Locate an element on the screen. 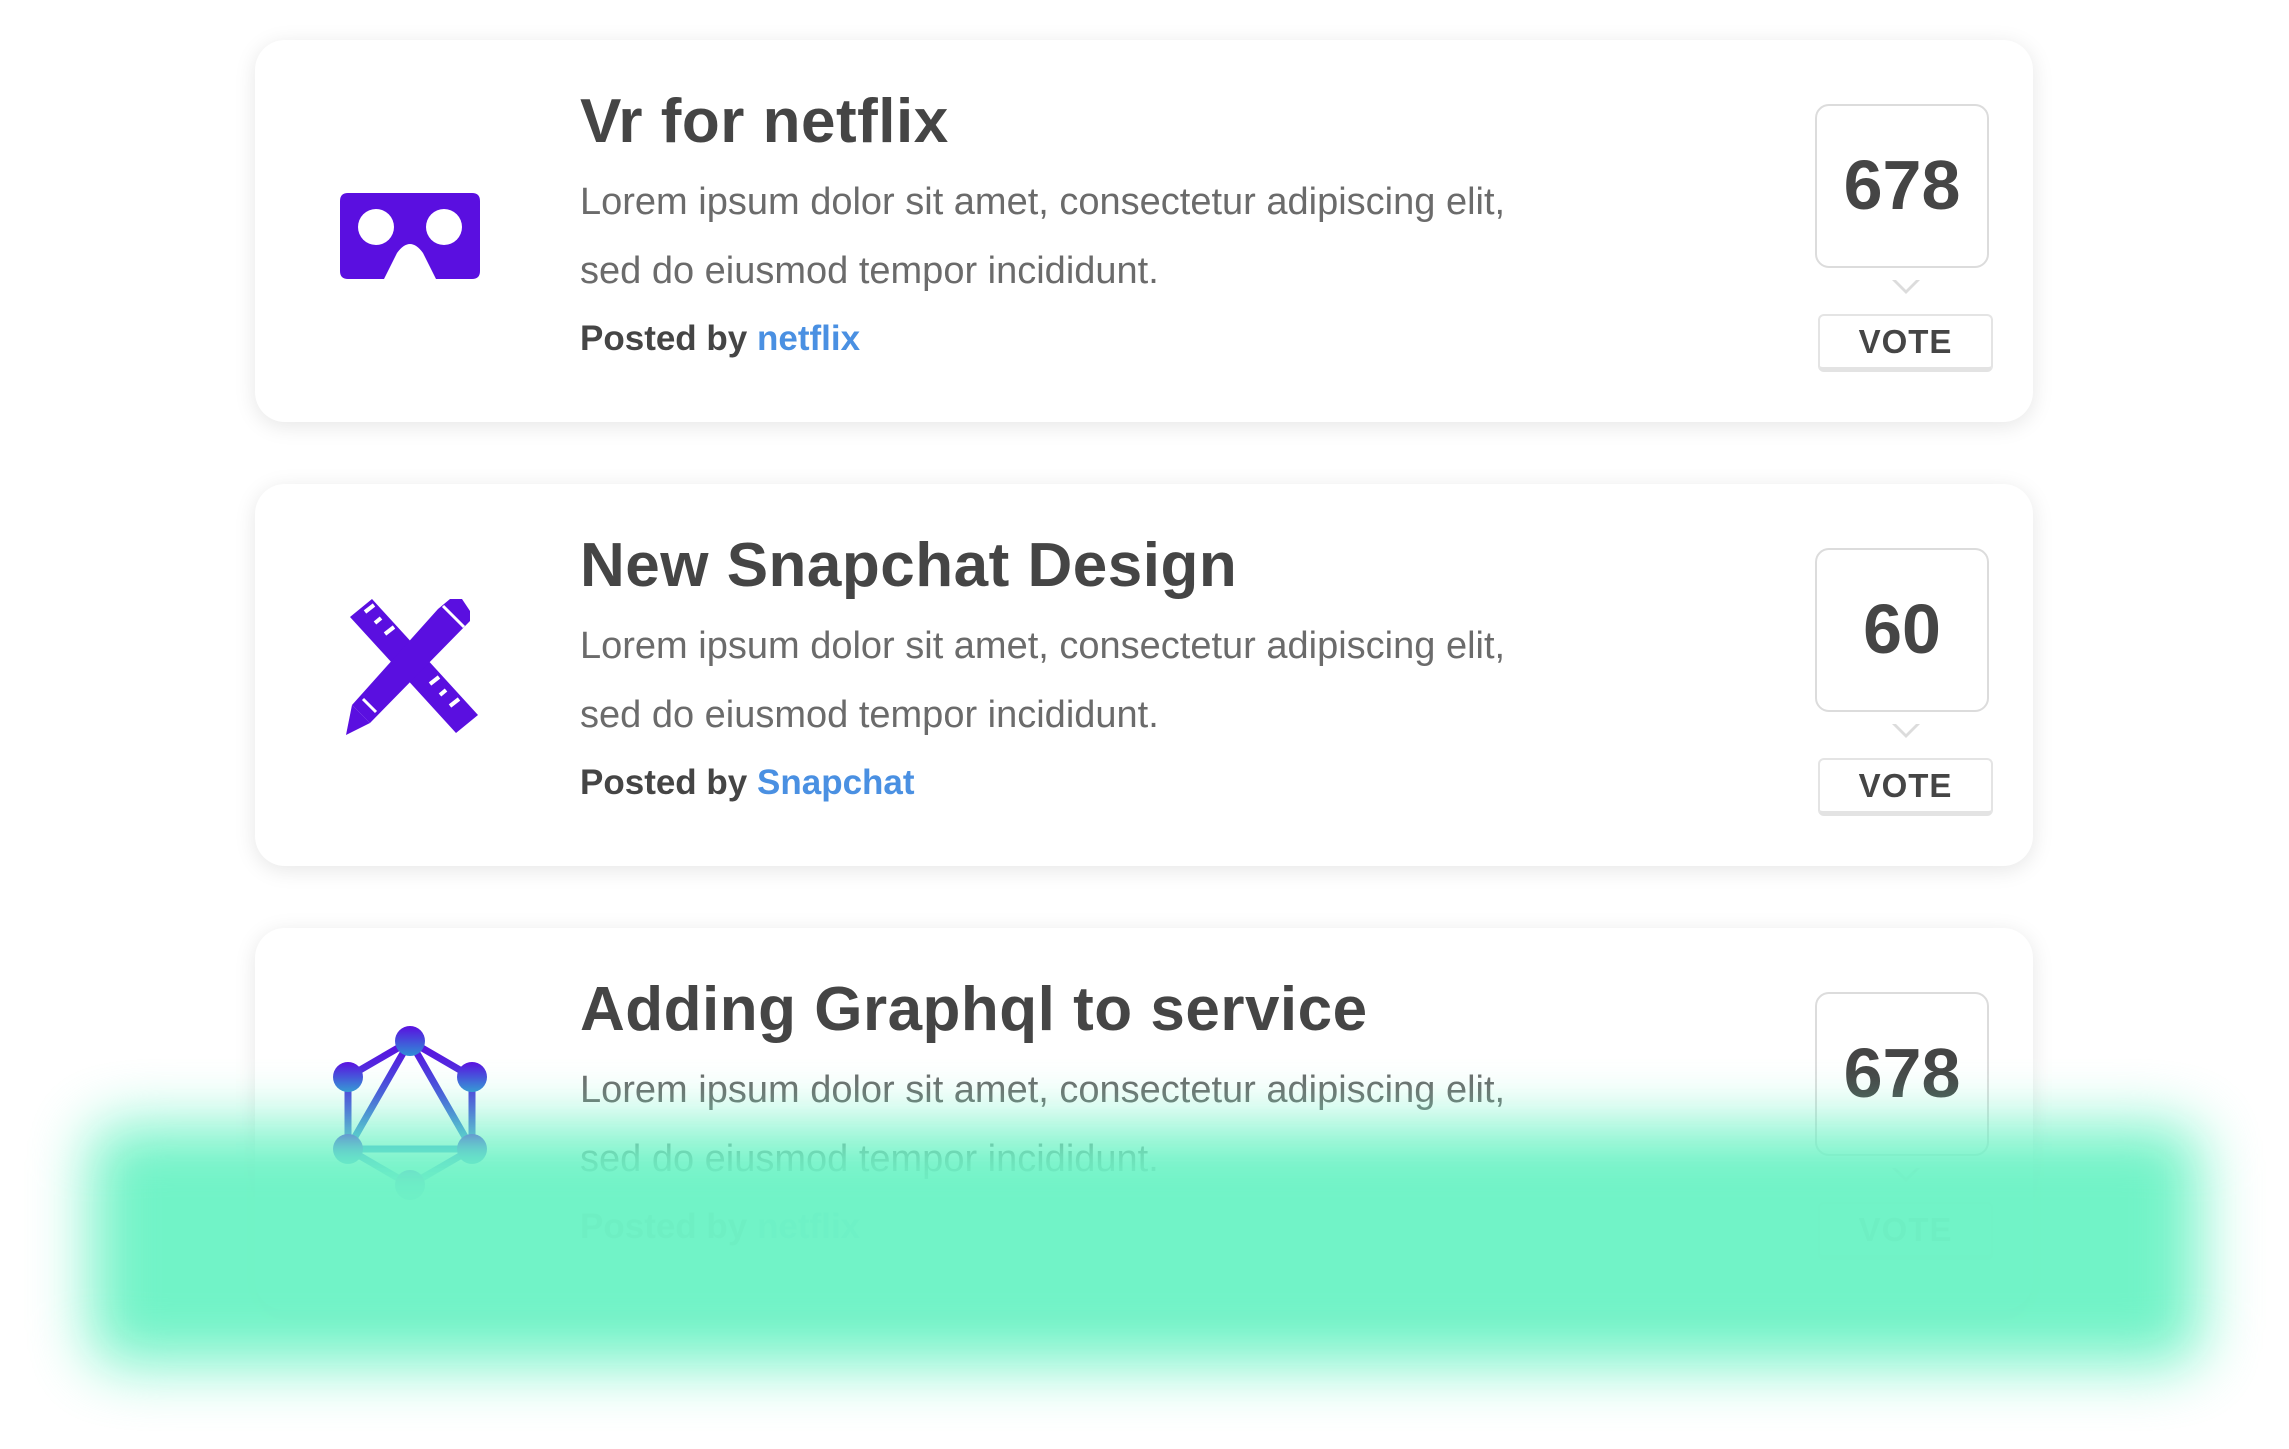 The image size is (2289, 1449). graphql-icon is located at coordinates (410, 1119).